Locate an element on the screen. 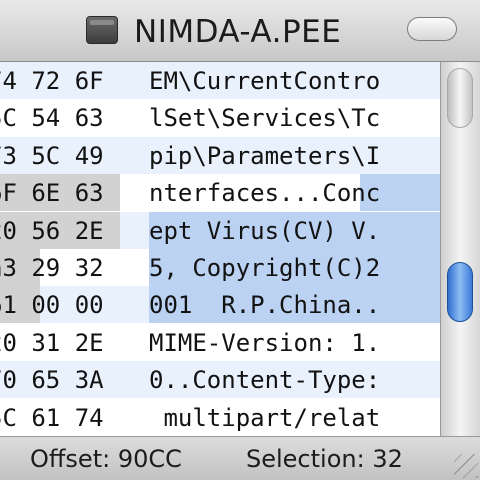 This screenshot has height=480, width=480. title-bar: NIMDA-A.PEE is located at coordinates (240, 31).